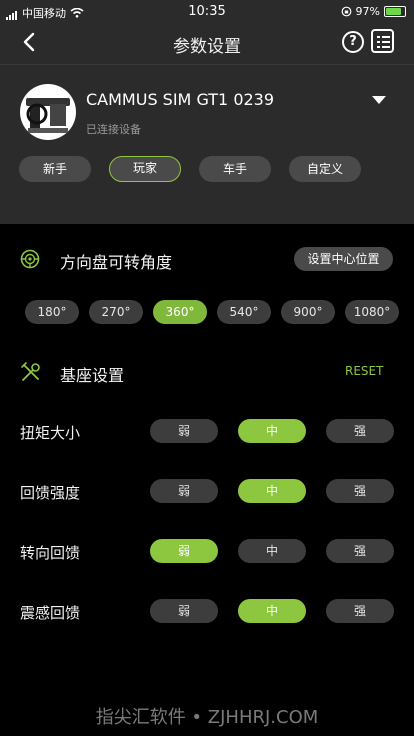  I want to click on mode-player-button: 玩家, so click(145, 169).